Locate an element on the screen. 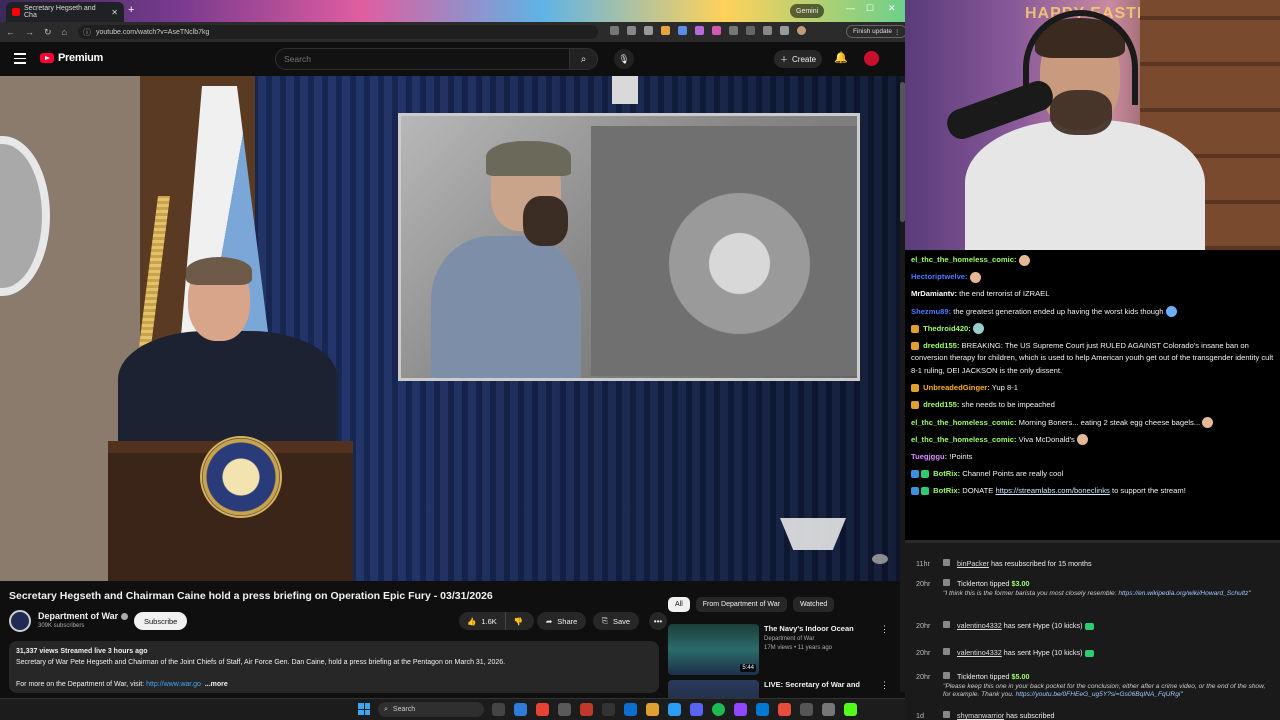 The width and height of the screenshot is (1280, 720). search-button: ⌕ is located at coordinates (583, 59).